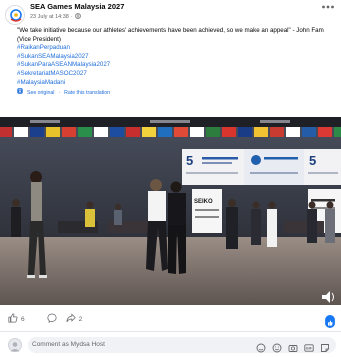 This screenshot has height=357, width=341. I want to click on more-options-icon, so click(328, 8).